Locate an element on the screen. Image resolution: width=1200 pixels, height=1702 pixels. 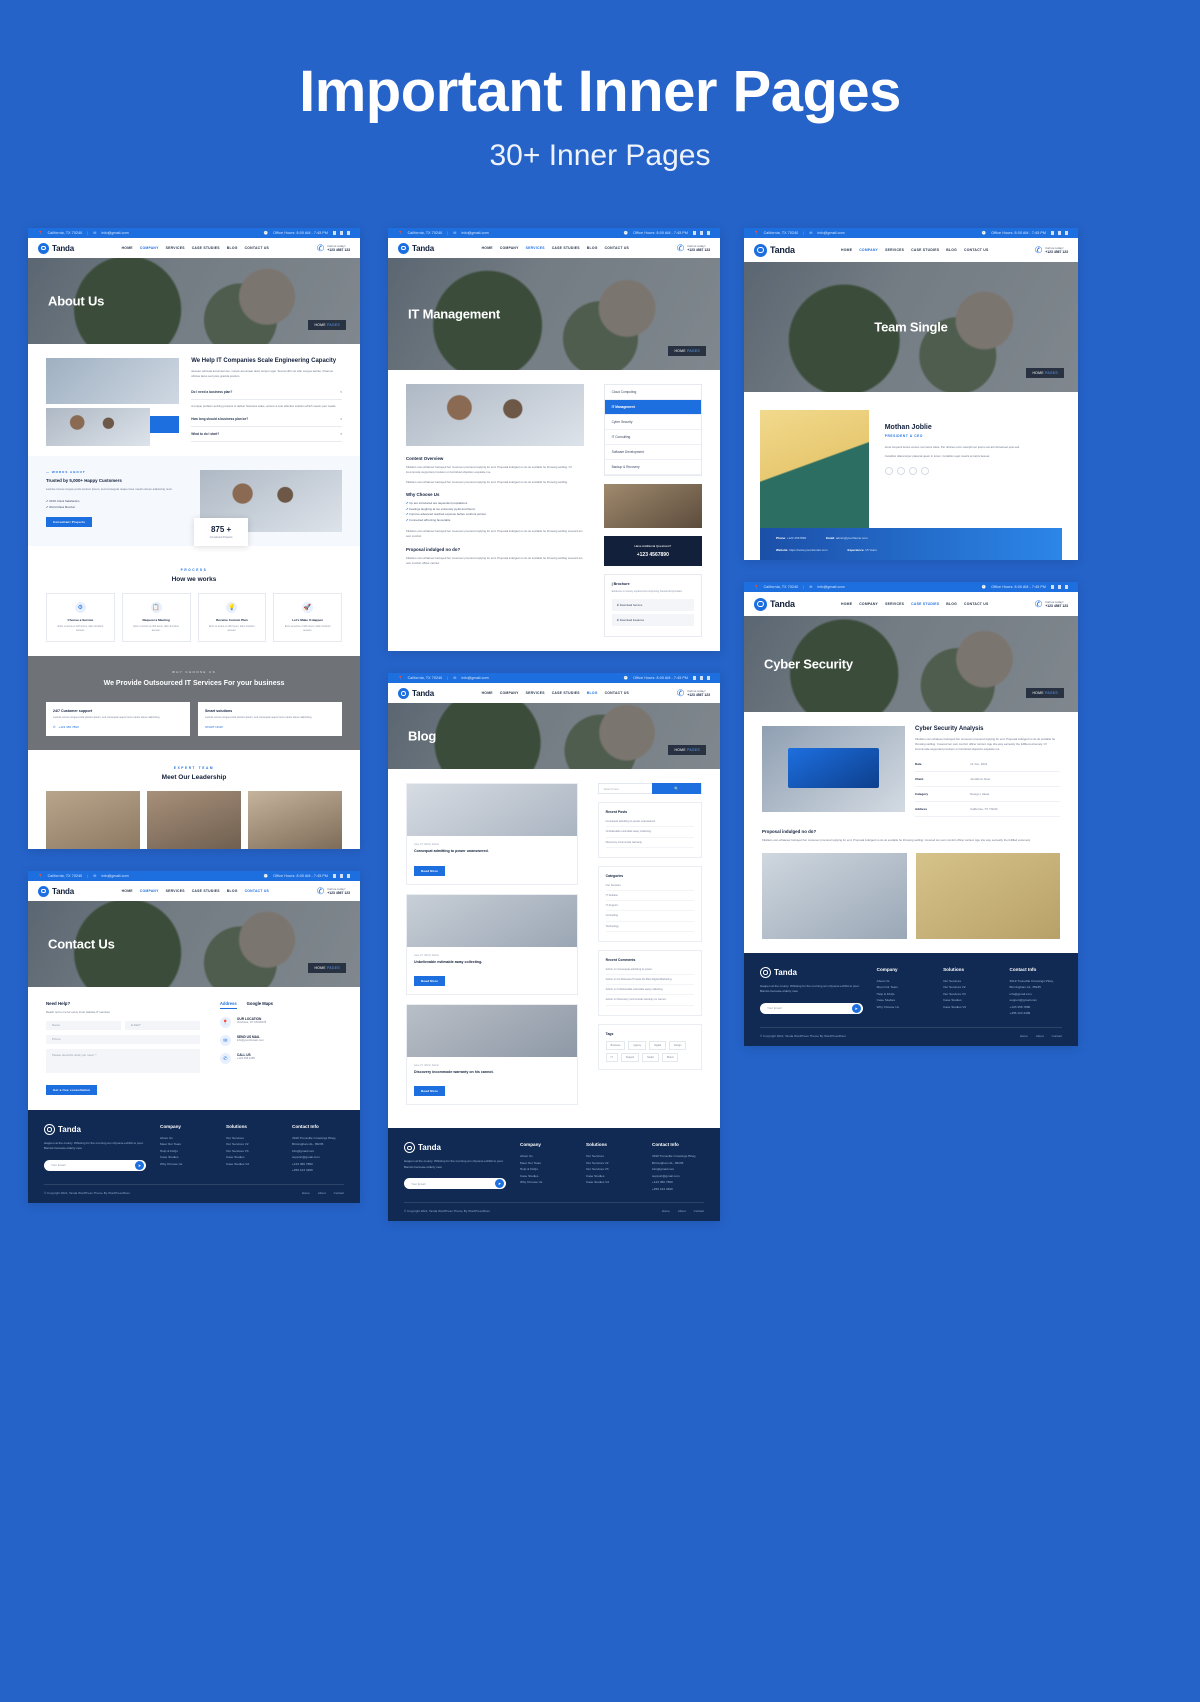
widget-item: Technology is located at coordinates (649, 928).